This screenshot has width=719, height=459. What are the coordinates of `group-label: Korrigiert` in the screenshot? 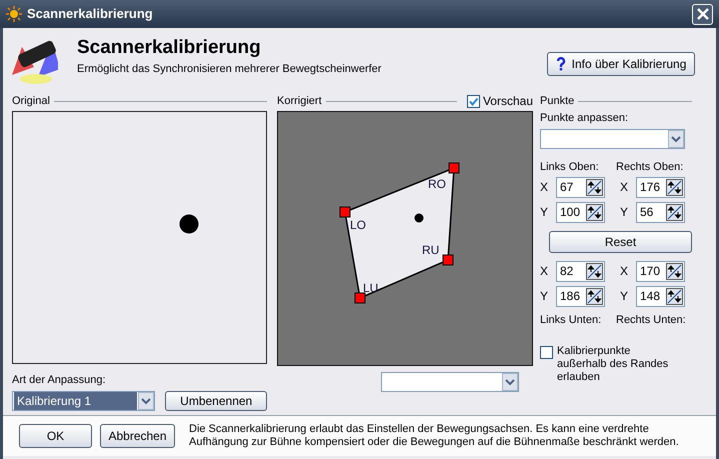 It's located at (299, 101).